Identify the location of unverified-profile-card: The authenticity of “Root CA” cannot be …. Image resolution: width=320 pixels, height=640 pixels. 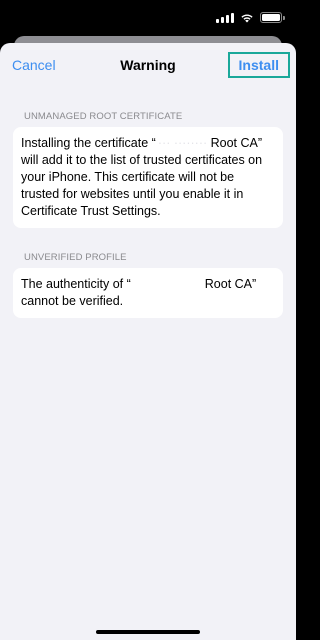
(148, 293).